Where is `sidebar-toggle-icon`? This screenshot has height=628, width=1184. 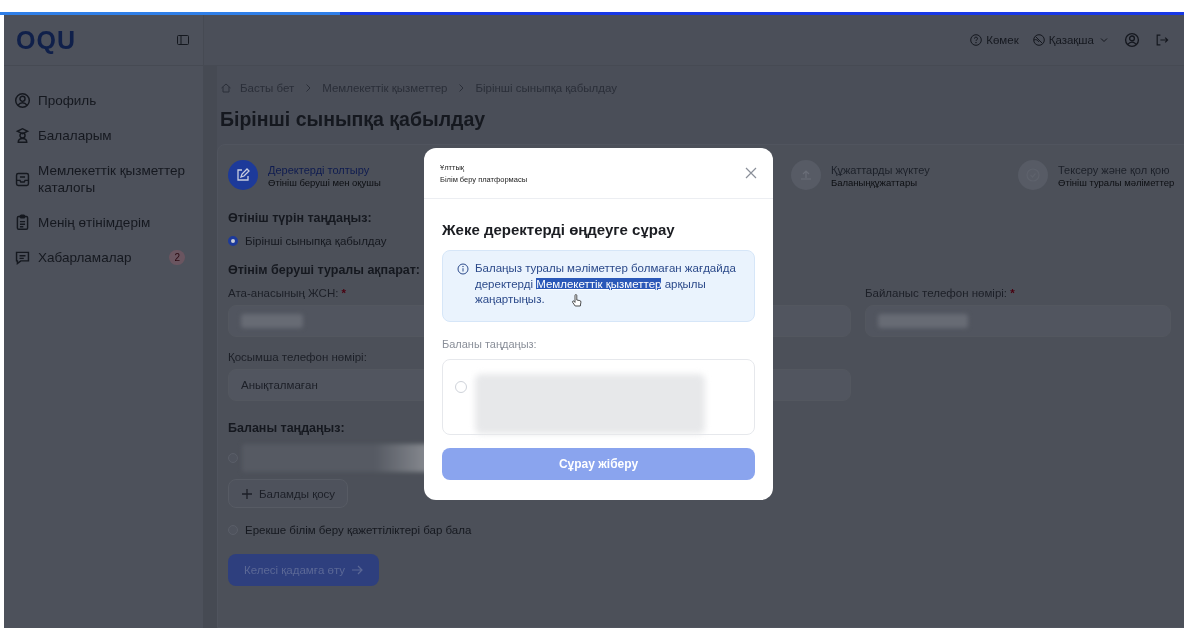
sidebar-toggle-icon is located at coordinates (183, 40).